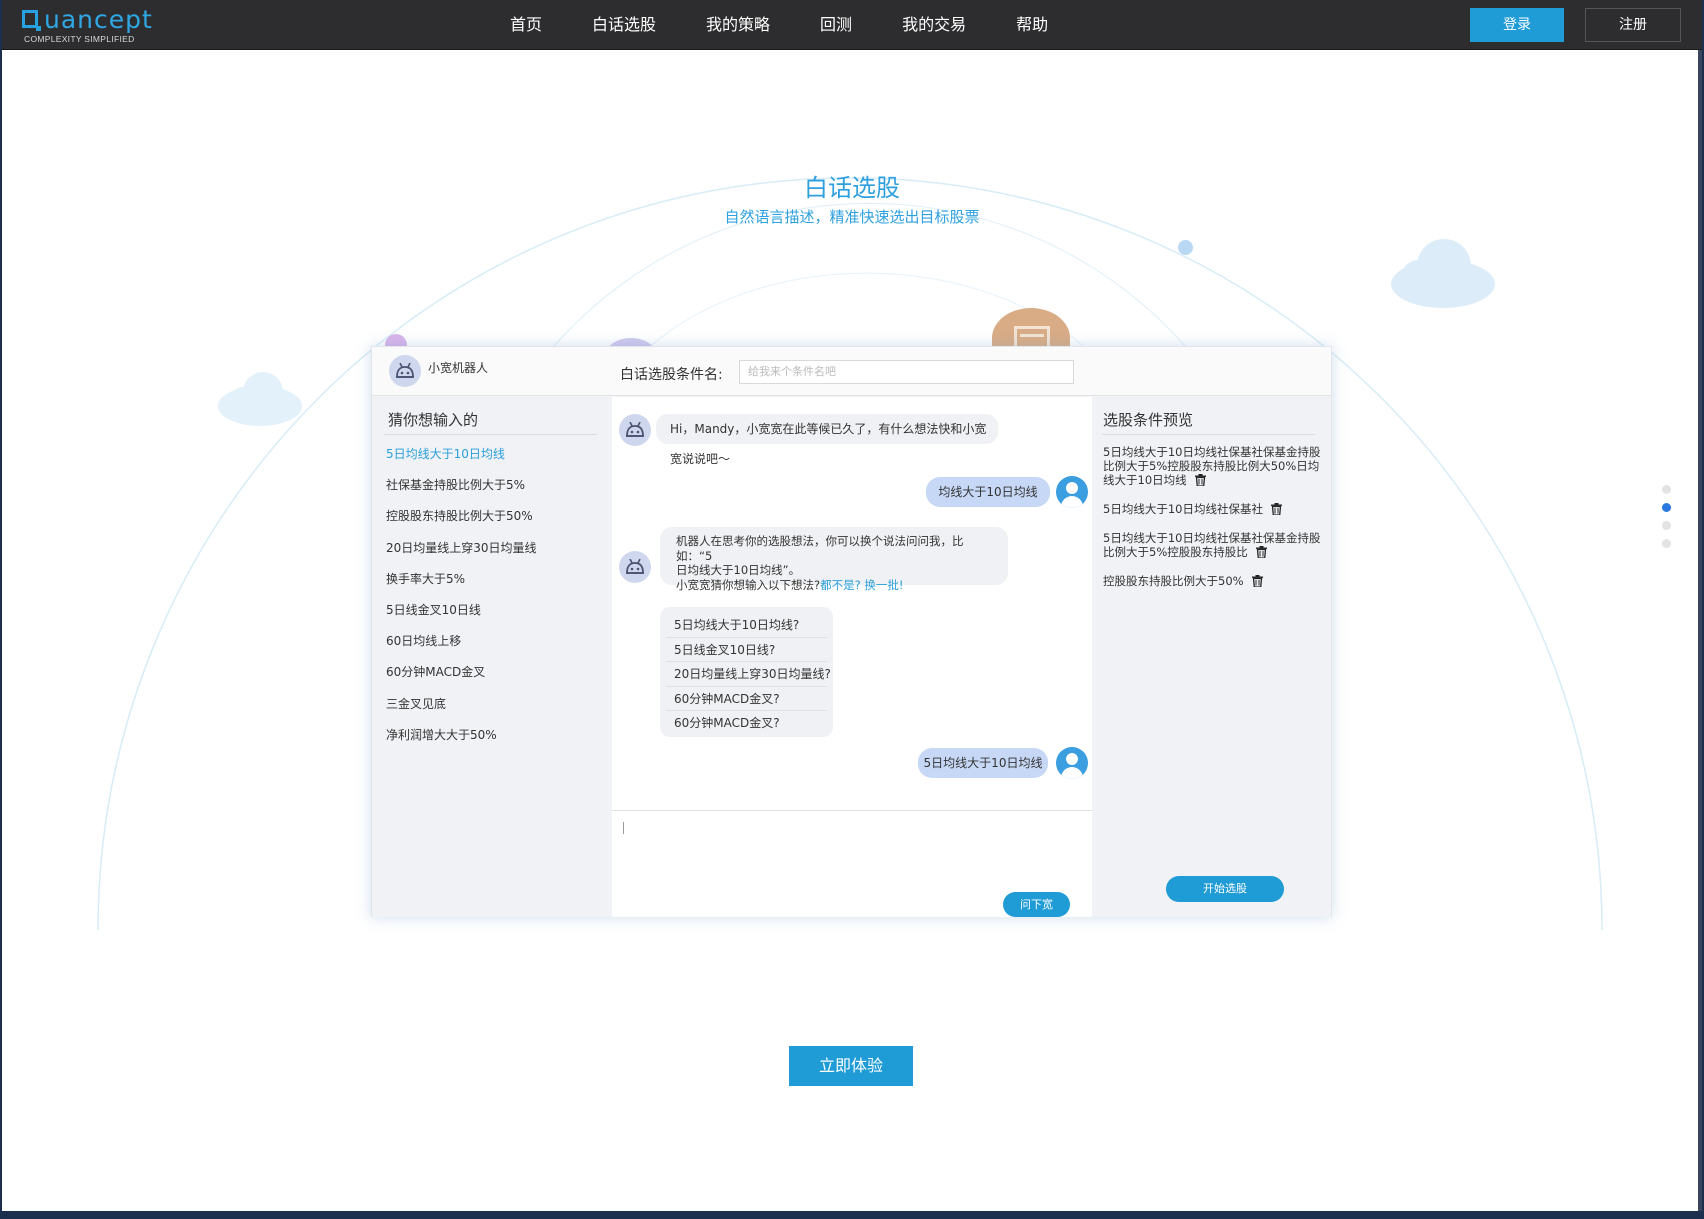  Describe the element at coordinates (260, 399) in the screenshot. I see `cloud-left-icon` at that location.